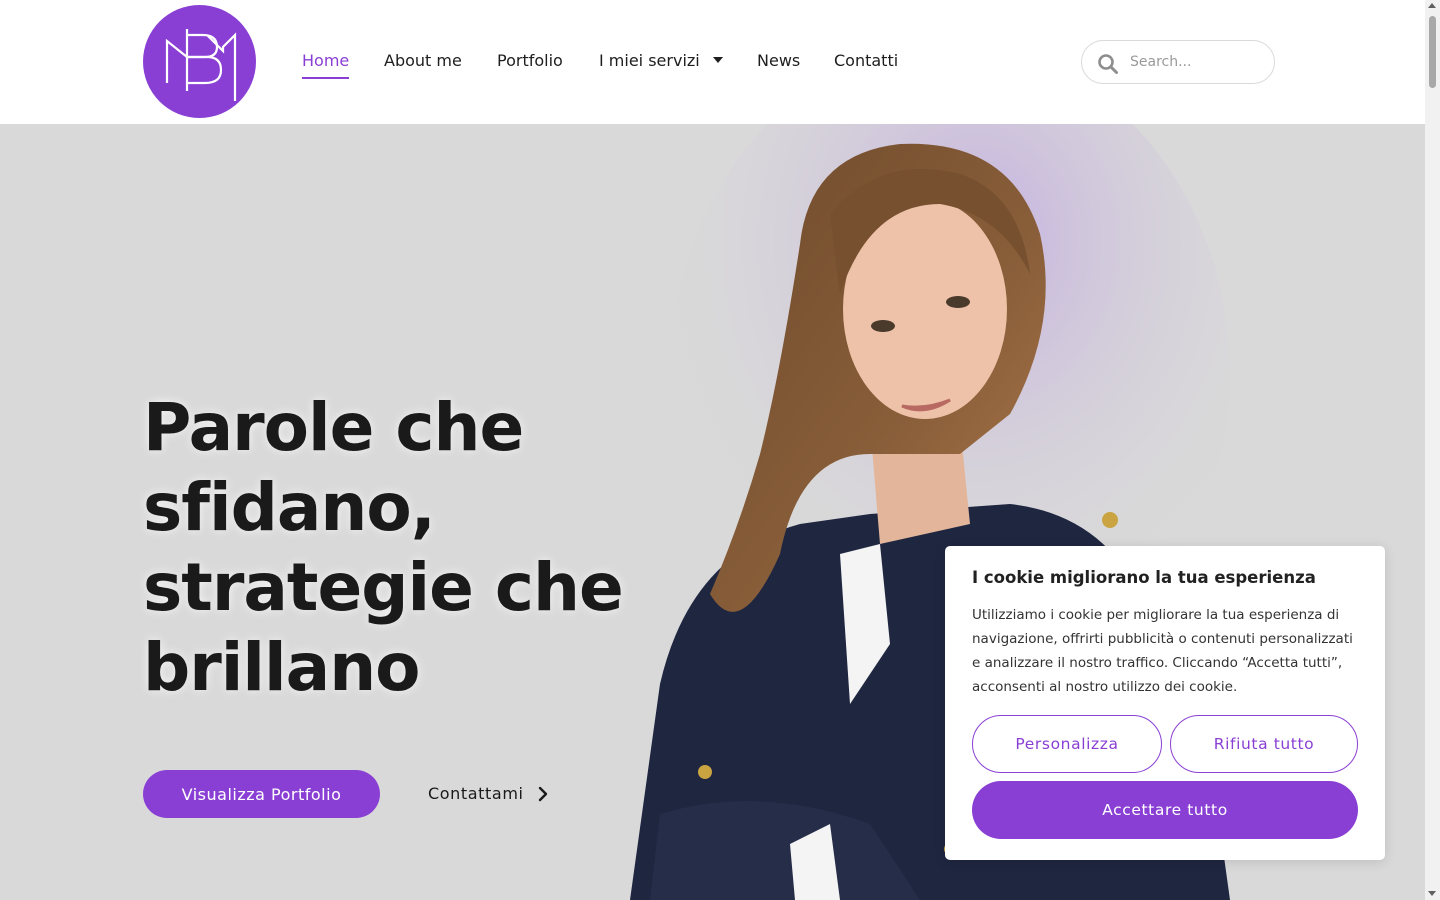 The image size is (1440, 900). I want to click on search-box, so click(1178, 62).